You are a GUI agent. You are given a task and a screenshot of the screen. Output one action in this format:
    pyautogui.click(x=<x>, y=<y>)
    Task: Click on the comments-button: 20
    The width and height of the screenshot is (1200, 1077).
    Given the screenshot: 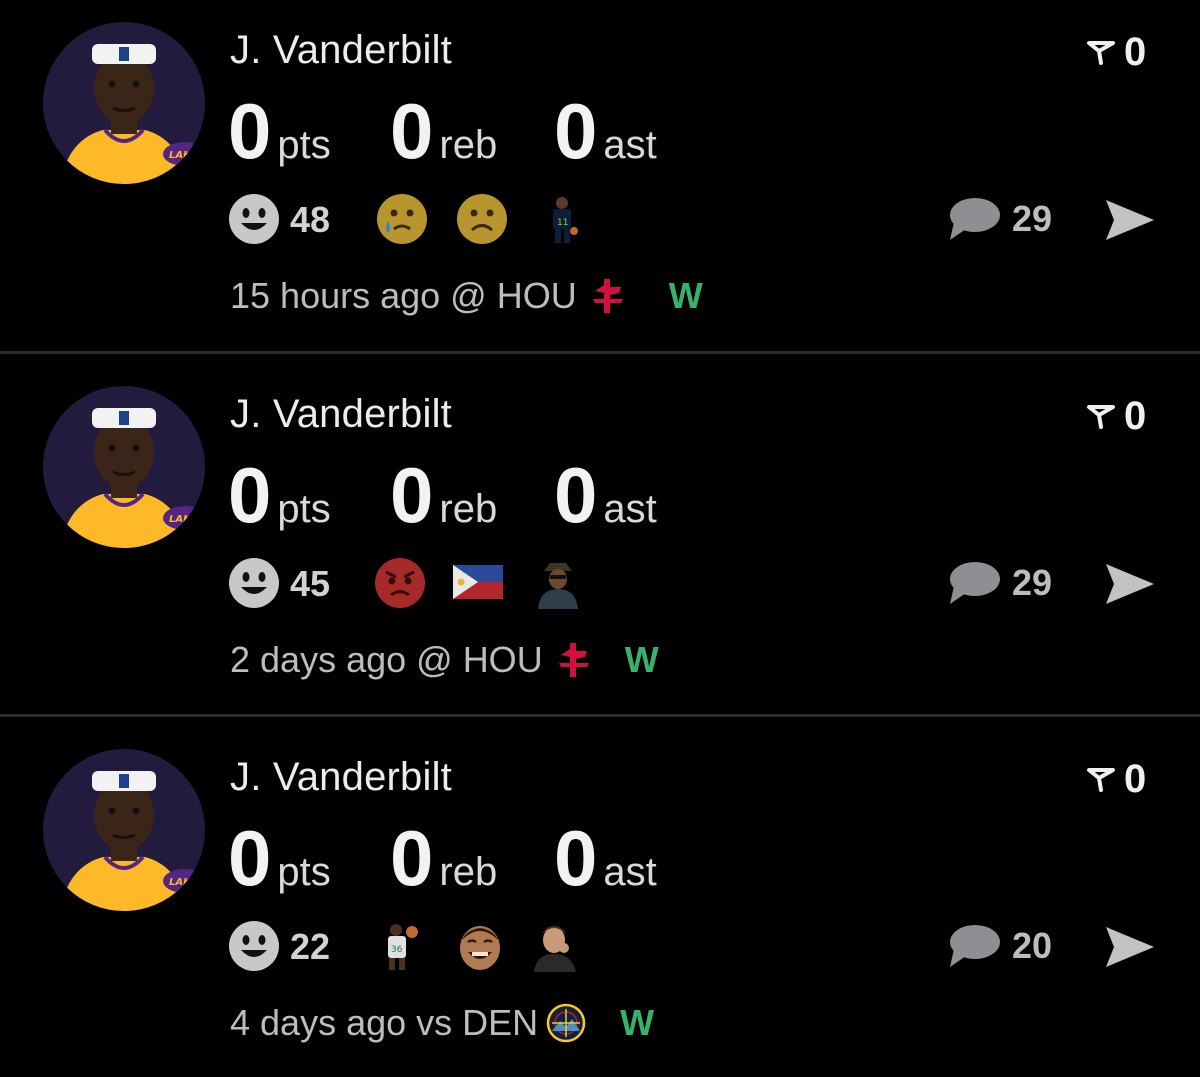 What is the action you would take?
    pyautogui.click(x=1000, y=946)
    